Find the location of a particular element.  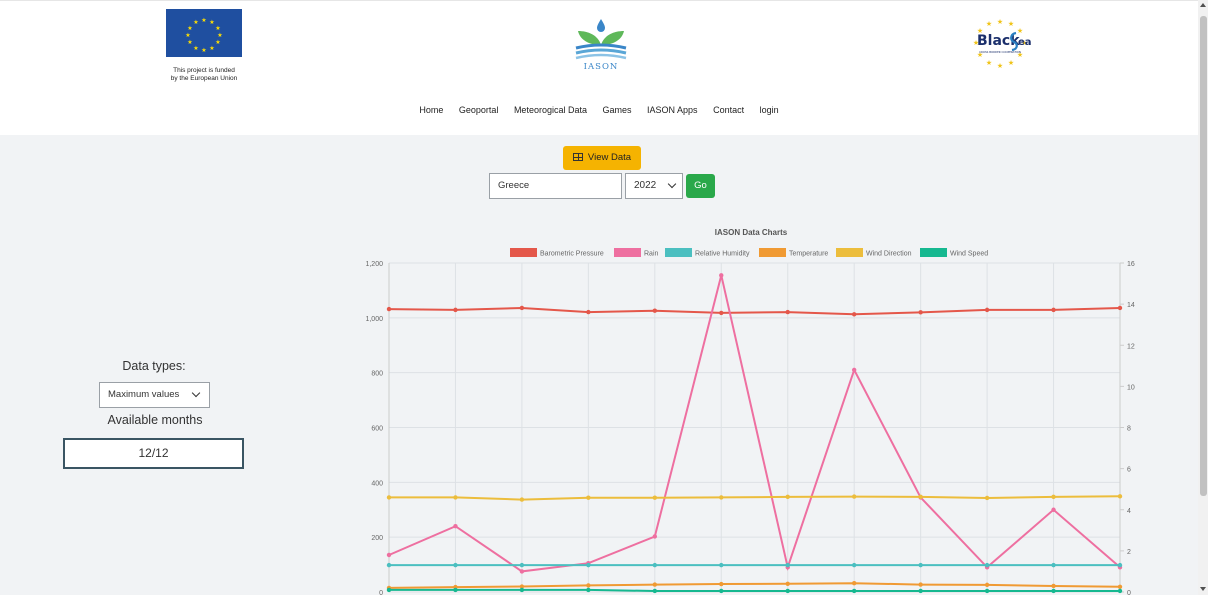

y-right-tick-label: 16 is located at coordinates (1131, 264).